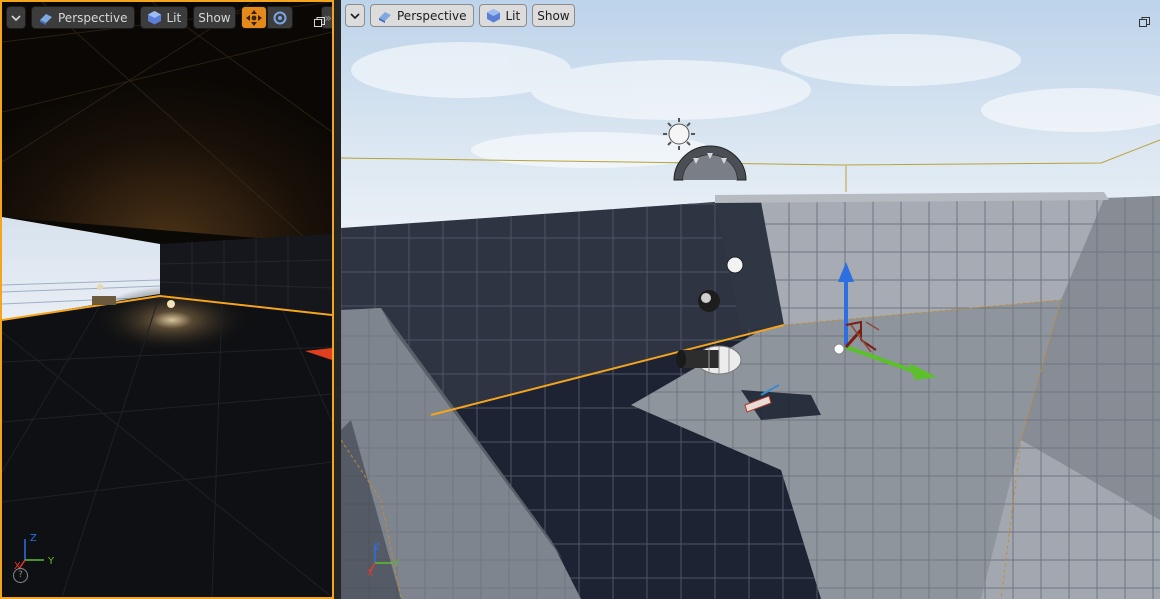  Describe the element at coordinates (20, 575) in the screenshot. I see `help-icon: ?` at that location.